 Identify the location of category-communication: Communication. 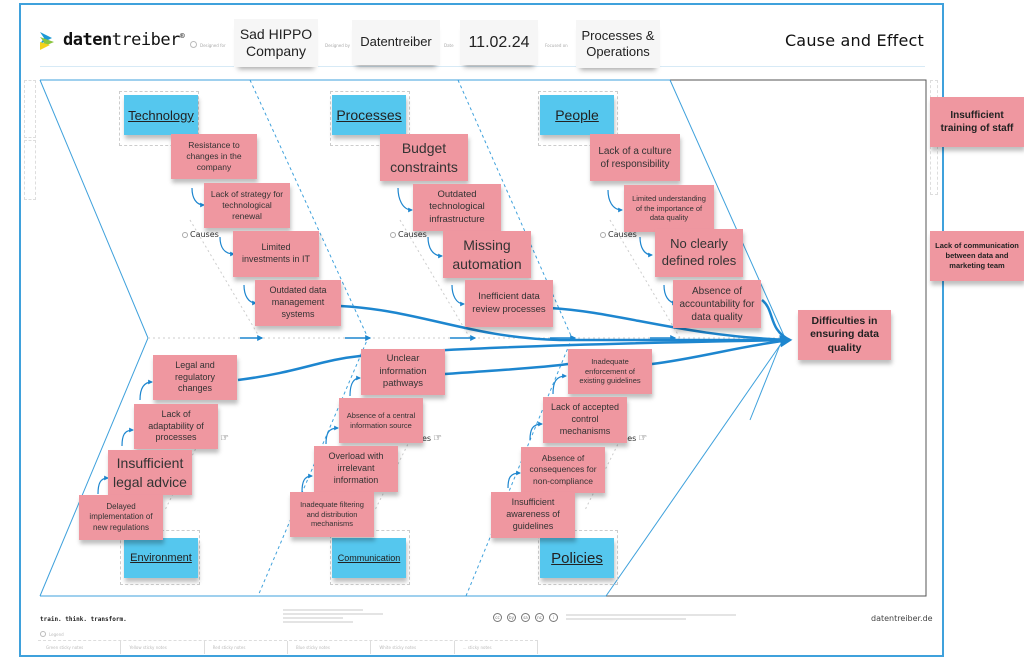
(369, 558).